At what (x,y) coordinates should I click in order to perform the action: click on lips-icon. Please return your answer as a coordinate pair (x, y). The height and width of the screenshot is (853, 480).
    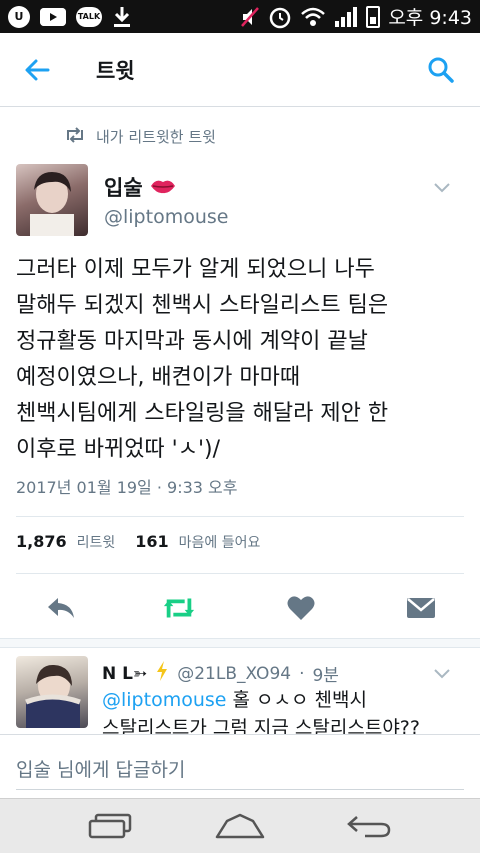
    Looking at the image, I should click on (163, 188).